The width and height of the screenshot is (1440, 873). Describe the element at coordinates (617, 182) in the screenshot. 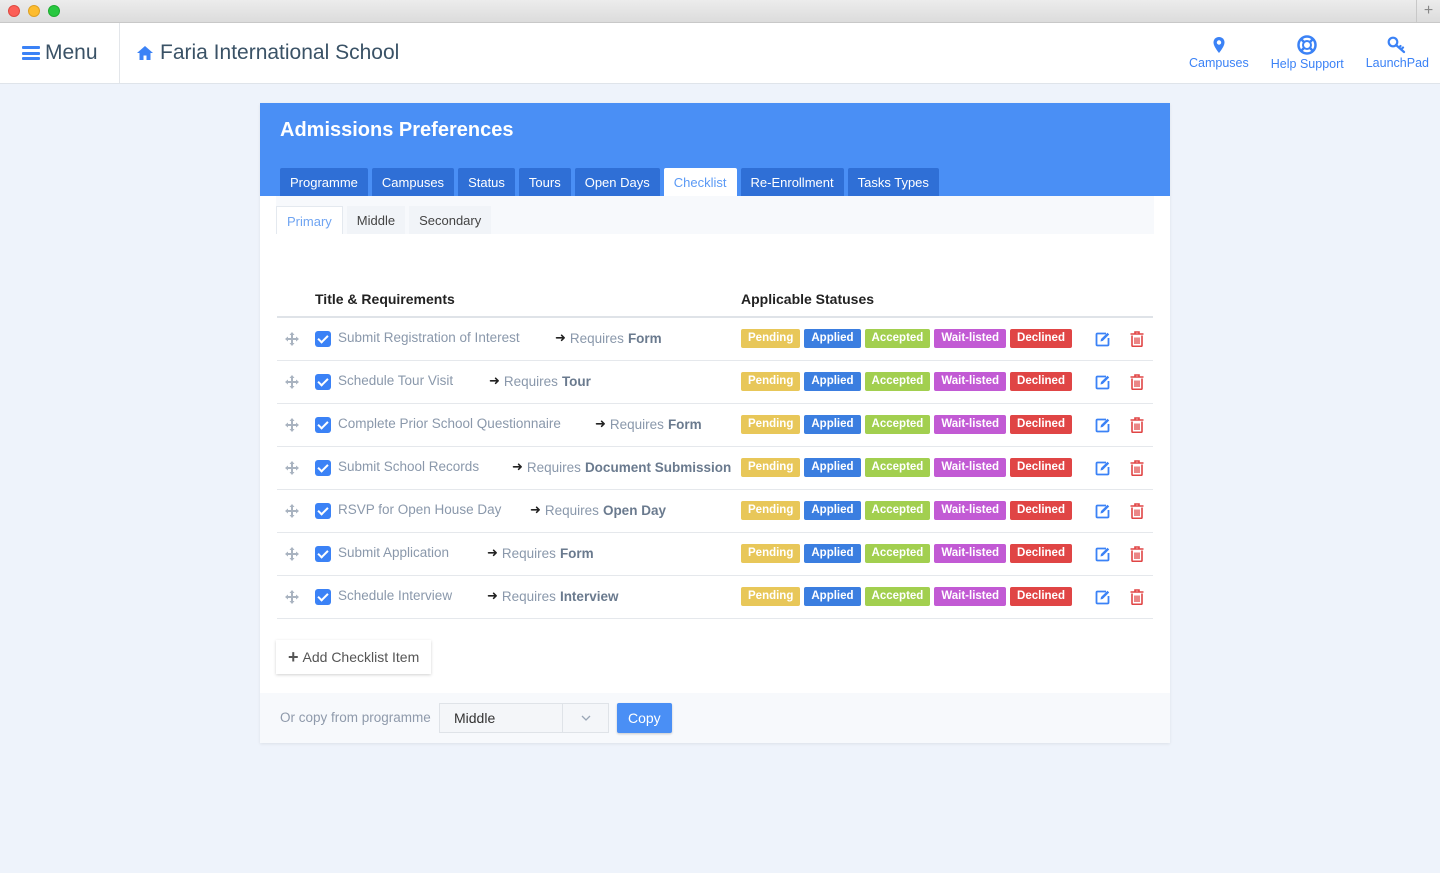

I see `tab-open-days: Open Days` at that location.